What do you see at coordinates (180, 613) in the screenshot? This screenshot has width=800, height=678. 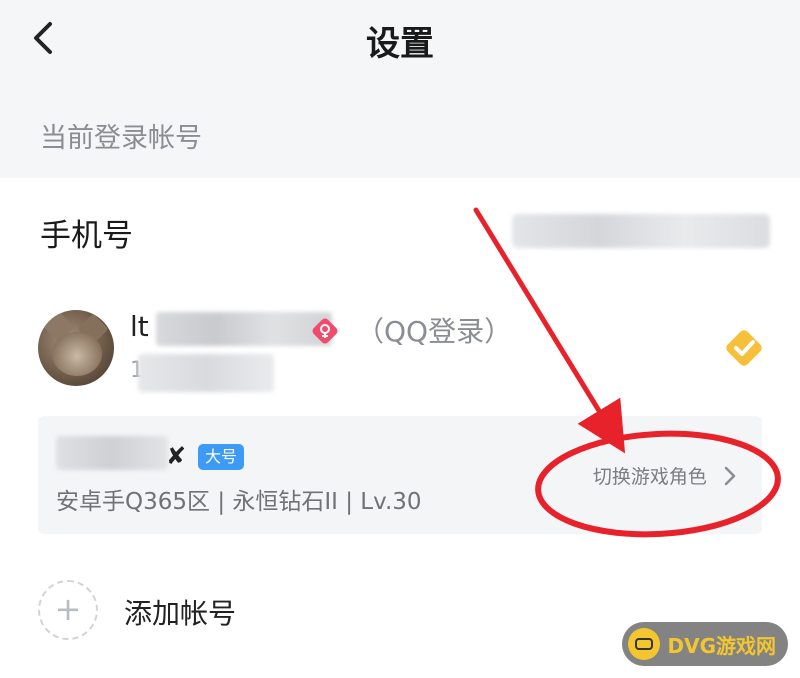 I see `add-account-label: 添加帐号` at bounding box center [180, 613].